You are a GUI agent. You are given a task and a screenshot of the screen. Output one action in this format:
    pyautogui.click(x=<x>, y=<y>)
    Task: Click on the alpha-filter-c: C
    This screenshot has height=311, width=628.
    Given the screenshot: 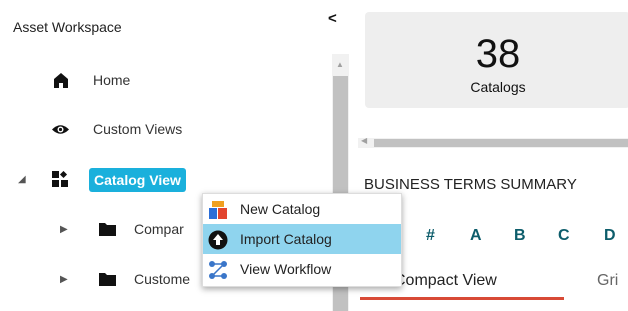 What is the action you would take?
    pyautogui.click(x=564, y=236)
    